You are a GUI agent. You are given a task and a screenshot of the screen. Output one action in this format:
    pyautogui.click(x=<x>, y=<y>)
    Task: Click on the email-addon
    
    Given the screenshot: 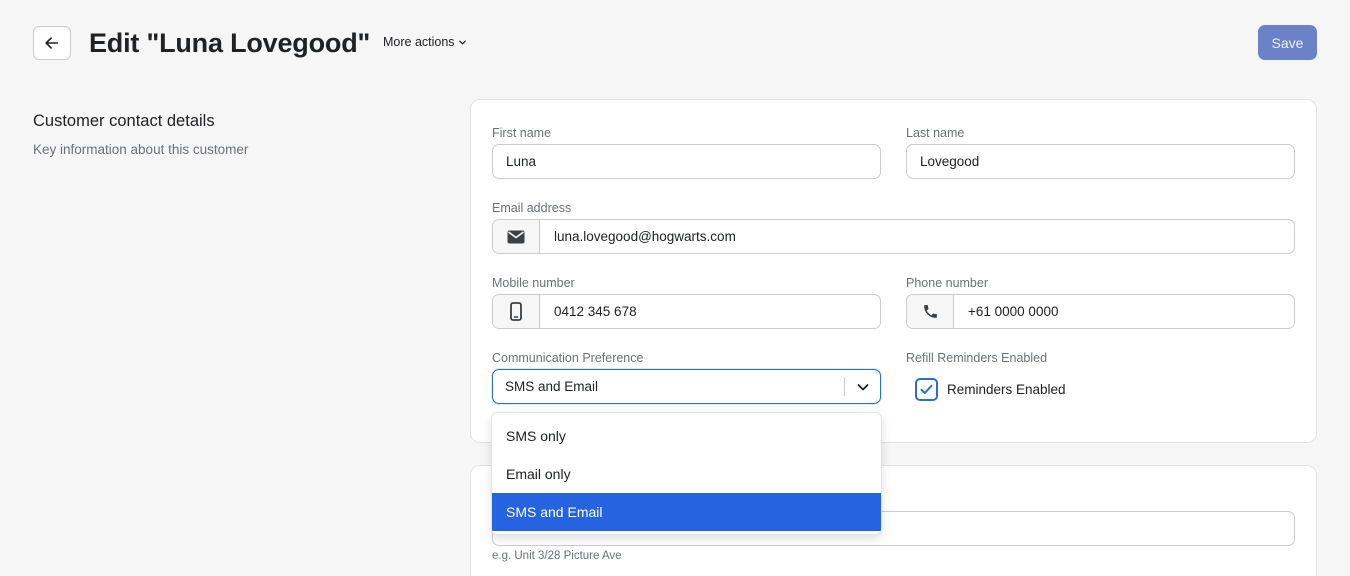 What is the action you would take?
    pyautogui.click(x=516, y=236)
    